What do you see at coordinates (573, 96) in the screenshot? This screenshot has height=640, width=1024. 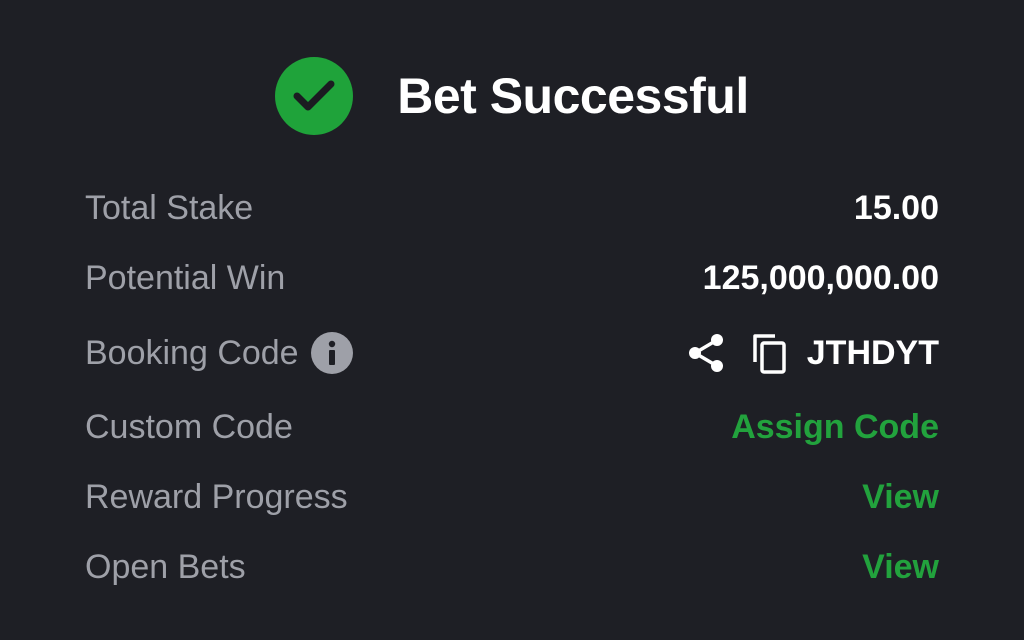 I see `page-title: Bet Successful` at bounding box center [573, 96].